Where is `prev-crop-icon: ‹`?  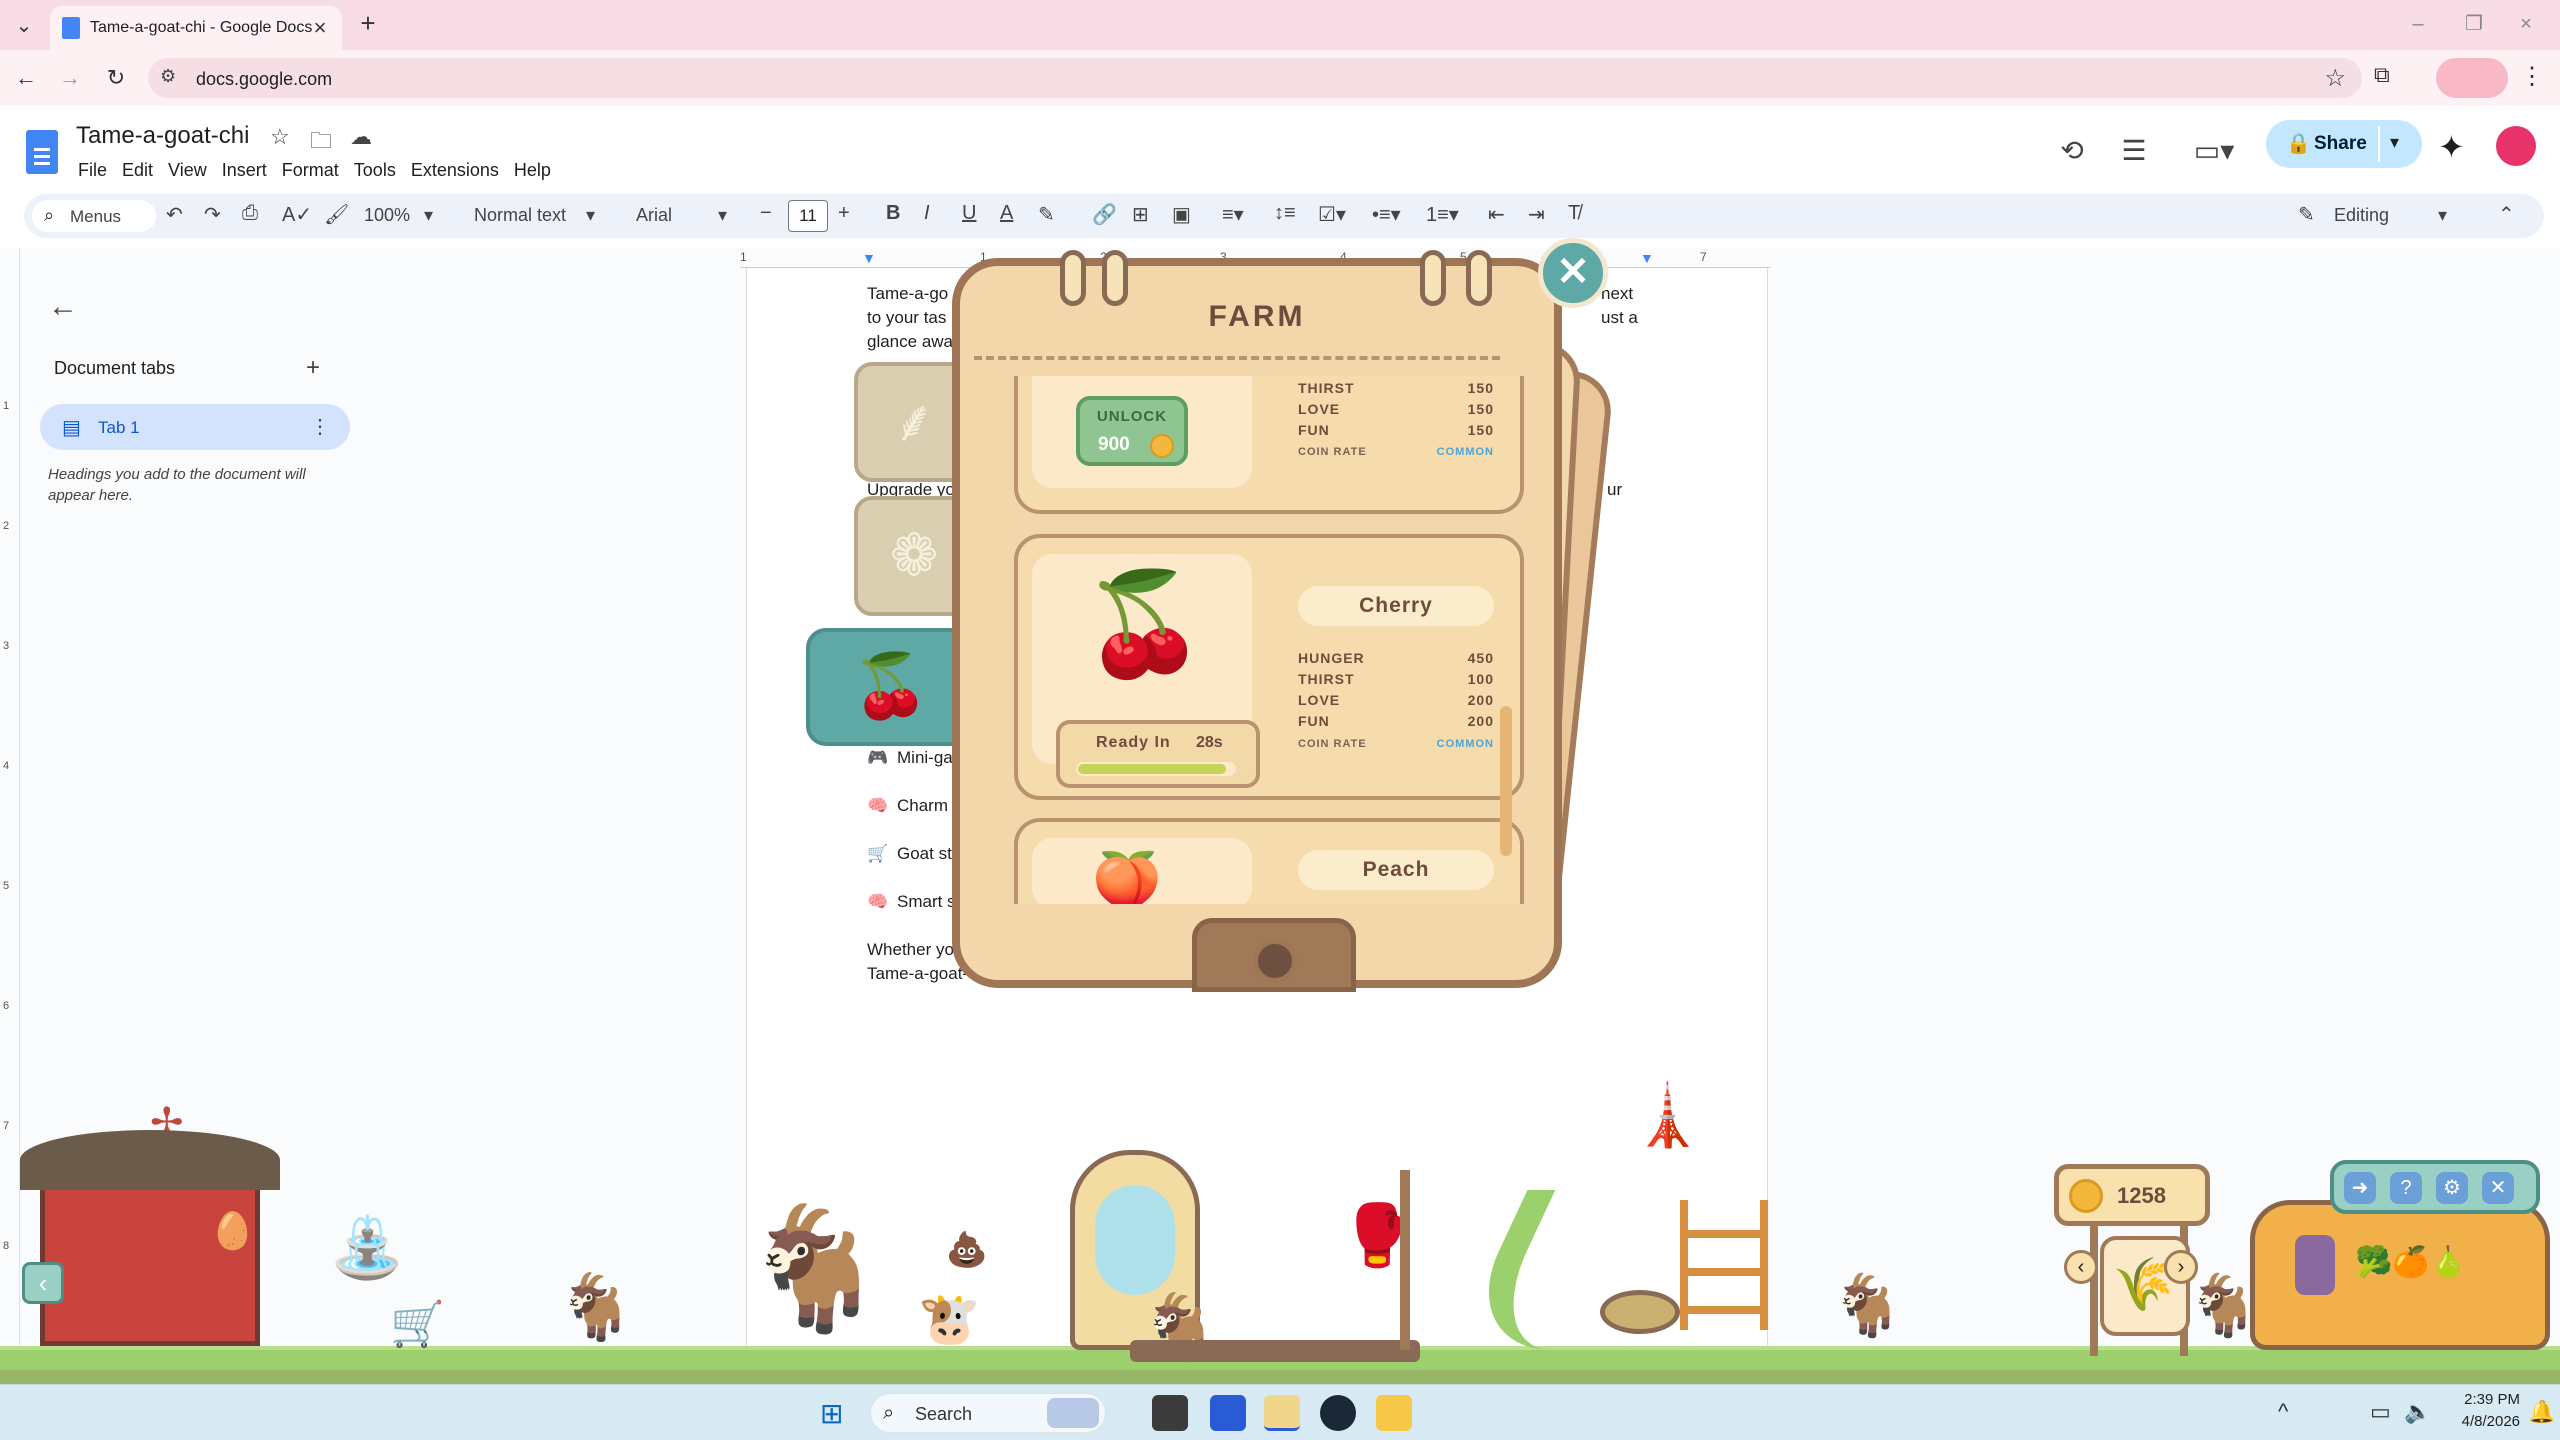 prev-crop-icon: ‹ is located at coordinates (2081, 1267).